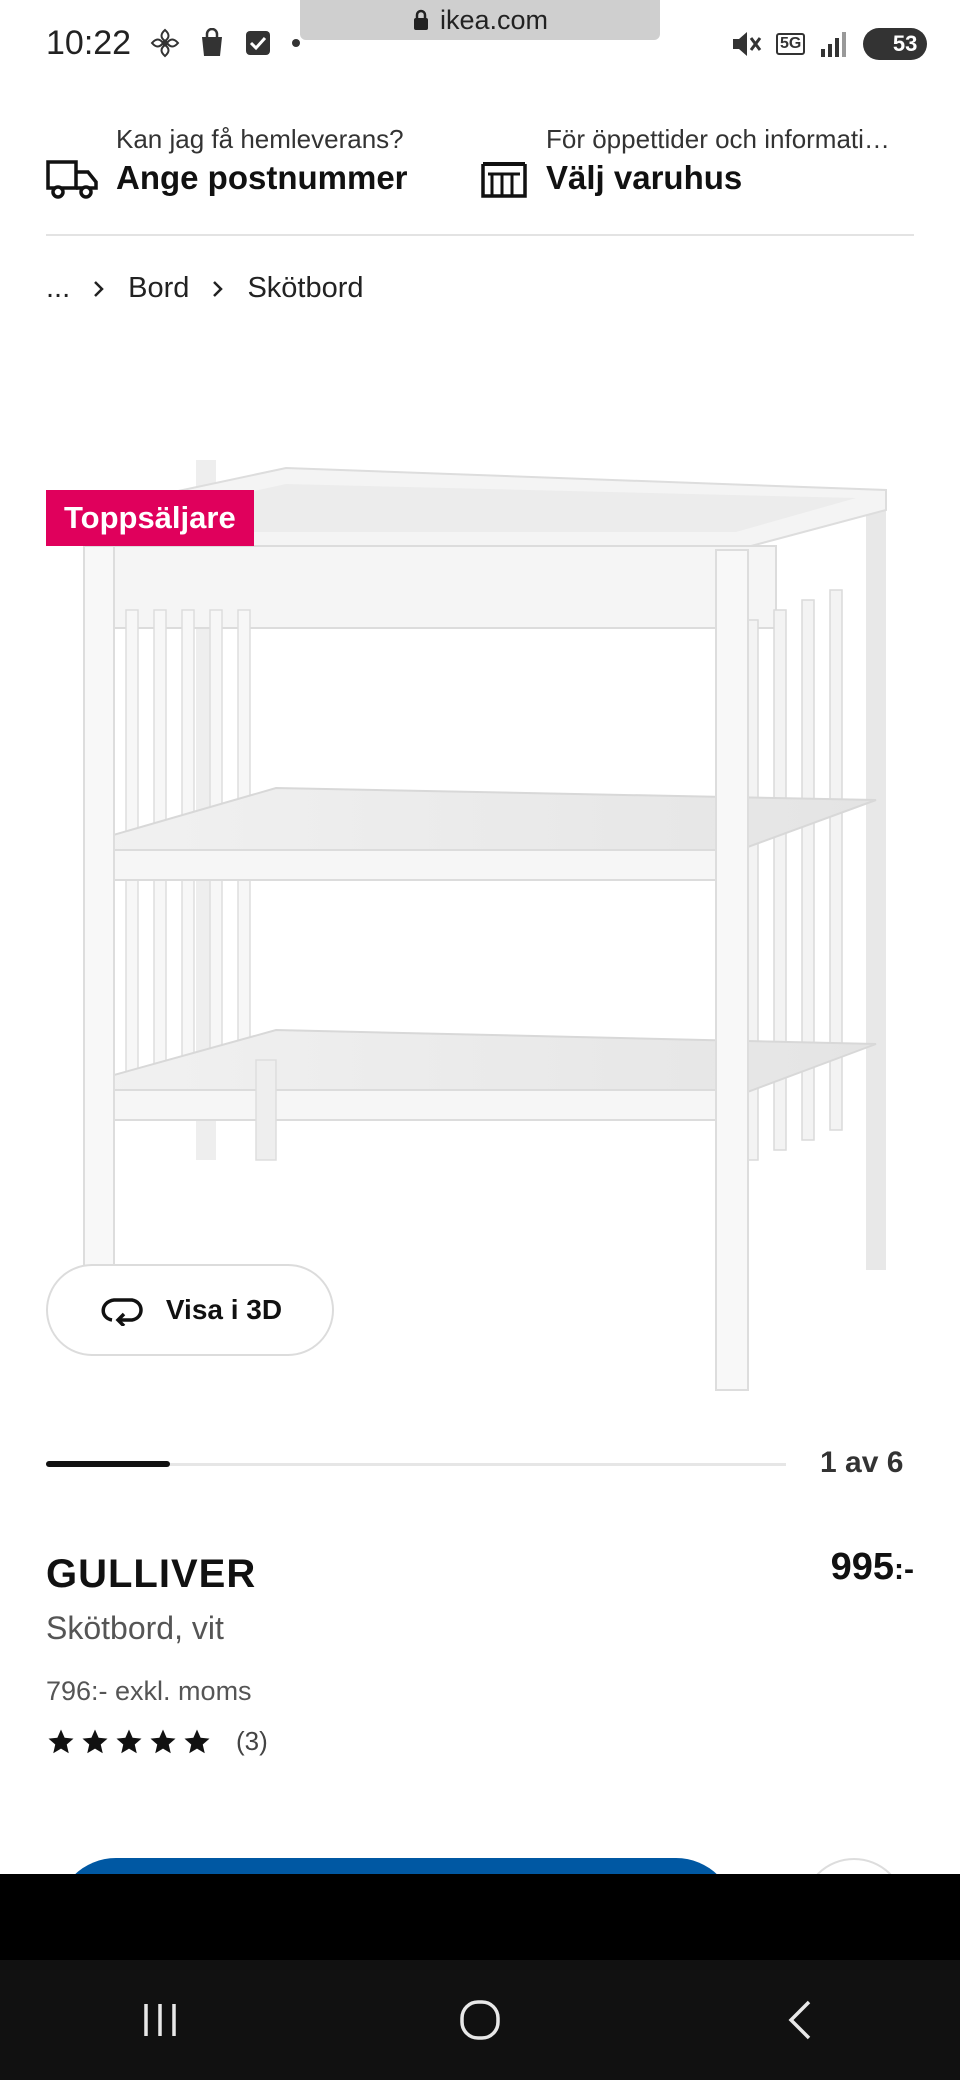 Image resolution: width=960 pixels, height=2080 pixels. I want to click on delivery-question: Kan jag få hemleverans?, so click(260, 139).